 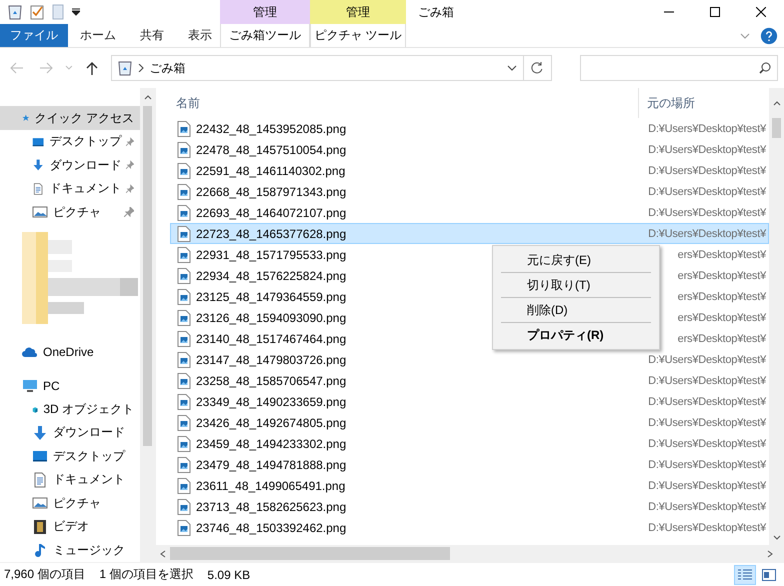 I want to click on details-view-button, so click(x=745, y=574).